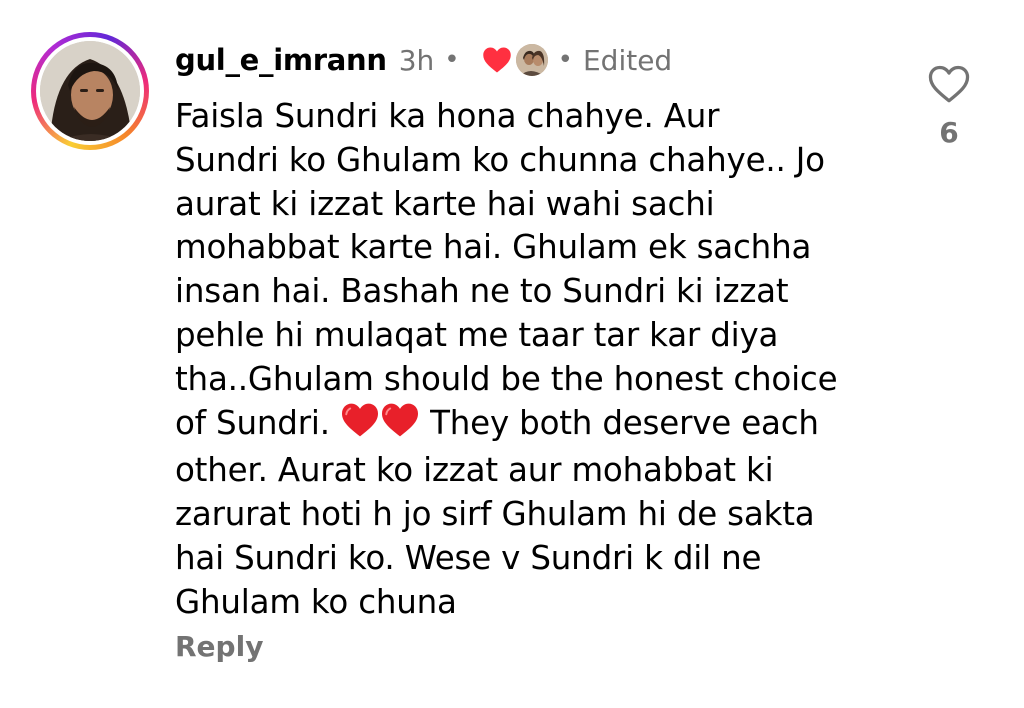 The width and height of the screenshot is (1024, 708). I want to click on comment-line: mohabbat karte hai. Ghulam ek sachha, so click(493, 247).